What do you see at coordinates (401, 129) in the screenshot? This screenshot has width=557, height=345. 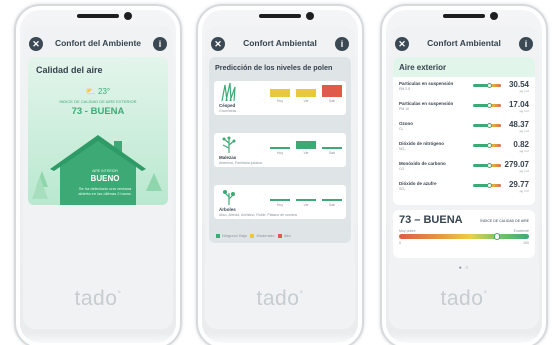 I see `pollutant-formula: O₃` at bounding box center [401, 129].